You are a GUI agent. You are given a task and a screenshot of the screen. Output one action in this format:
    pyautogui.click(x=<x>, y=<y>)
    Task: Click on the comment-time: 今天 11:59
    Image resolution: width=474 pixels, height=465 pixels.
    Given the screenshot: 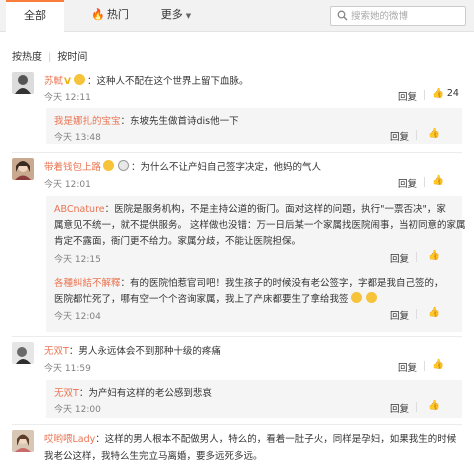 What is the action you would take?
    pyautogui.click(x=67, y=369)
    